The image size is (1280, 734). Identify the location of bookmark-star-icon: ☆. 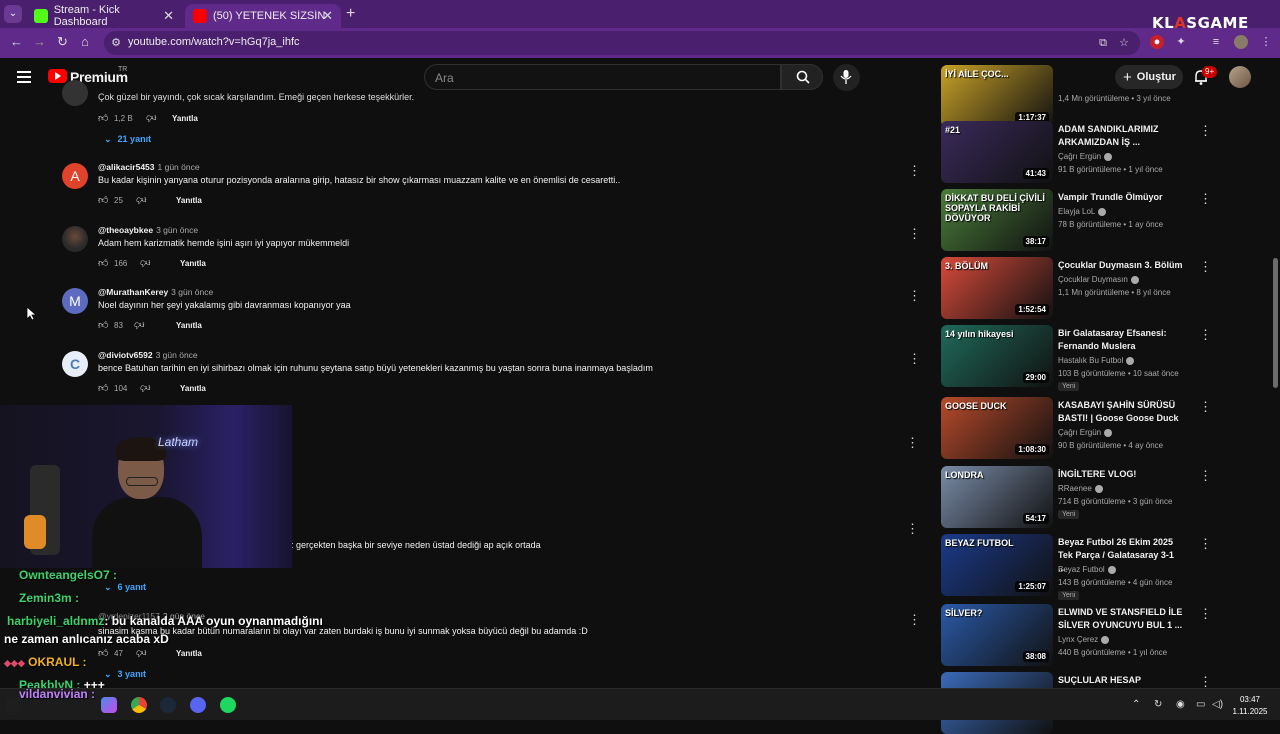
(1124, 43).